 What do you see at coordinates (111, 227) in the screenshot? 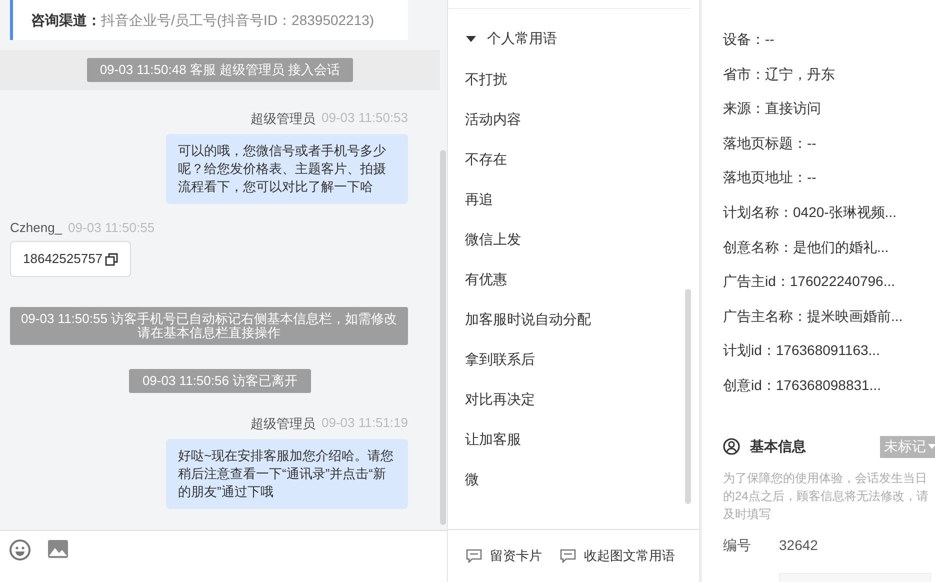
I see `message-time: 09-03 11:50:55` at bounding box center [111, 227].